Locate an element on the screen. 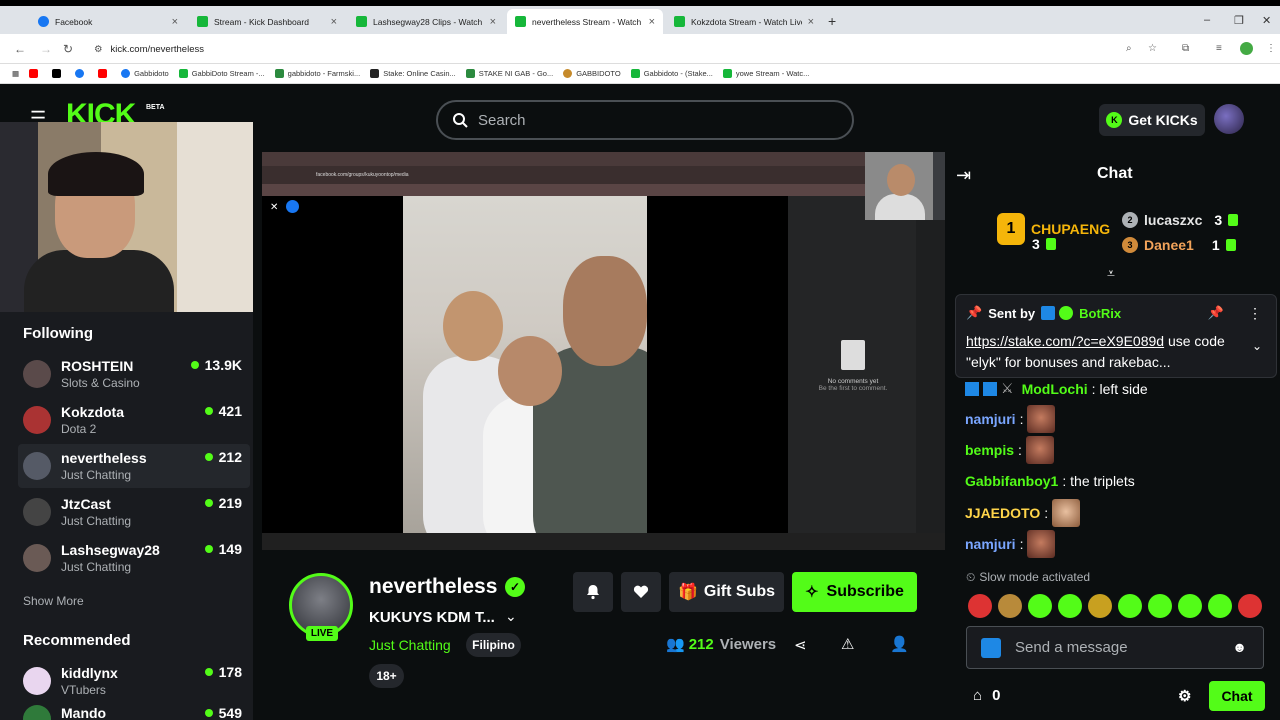  emoji-picker-icon: ☻ is located at coordinates (1239, 647).